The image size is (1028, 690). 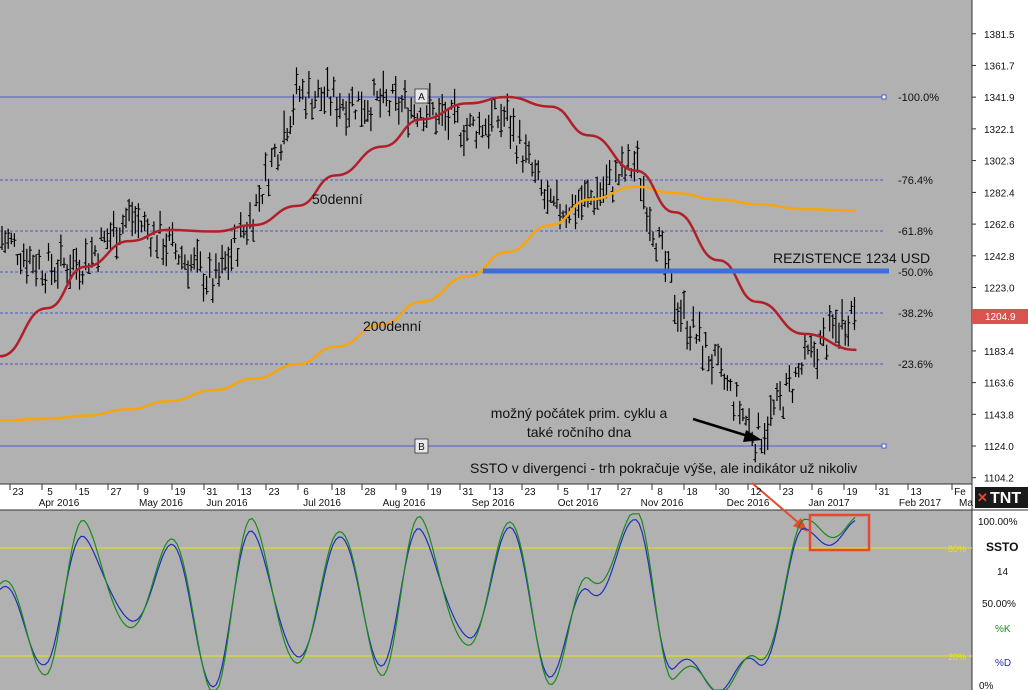 I want to click on price-tick-label: 1242.8, so click(x=999, y=257).